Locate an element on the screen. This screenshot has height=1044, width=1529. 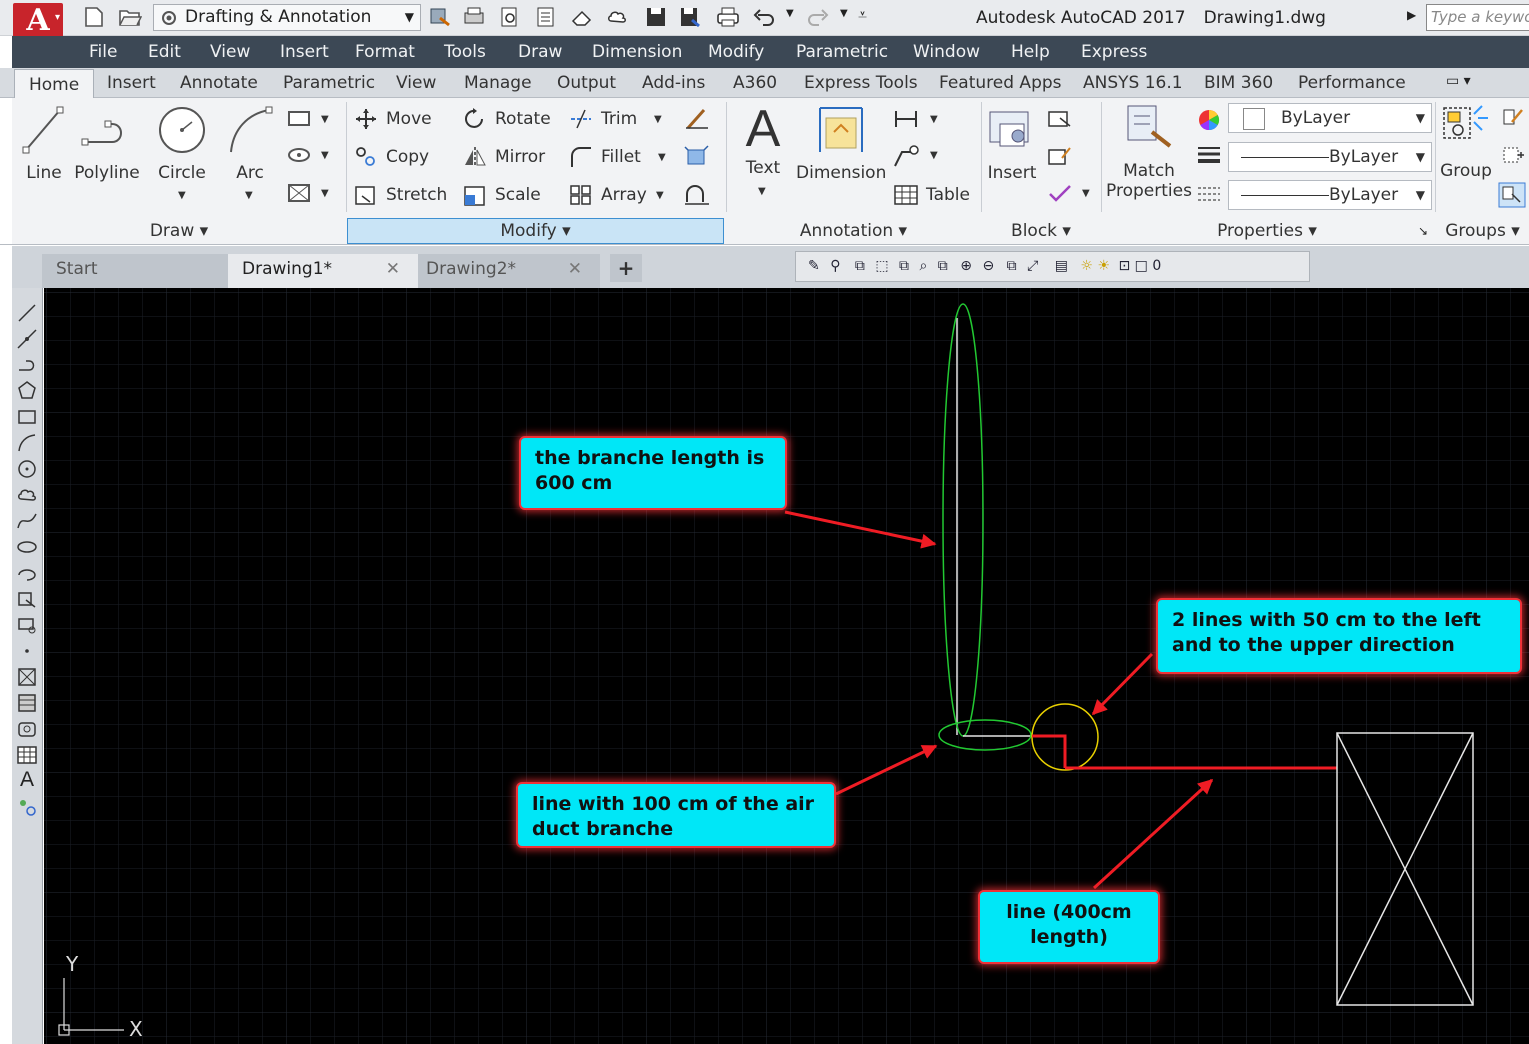
tab-bim-360: BIM 360 is located at coordinates (1238, 83).